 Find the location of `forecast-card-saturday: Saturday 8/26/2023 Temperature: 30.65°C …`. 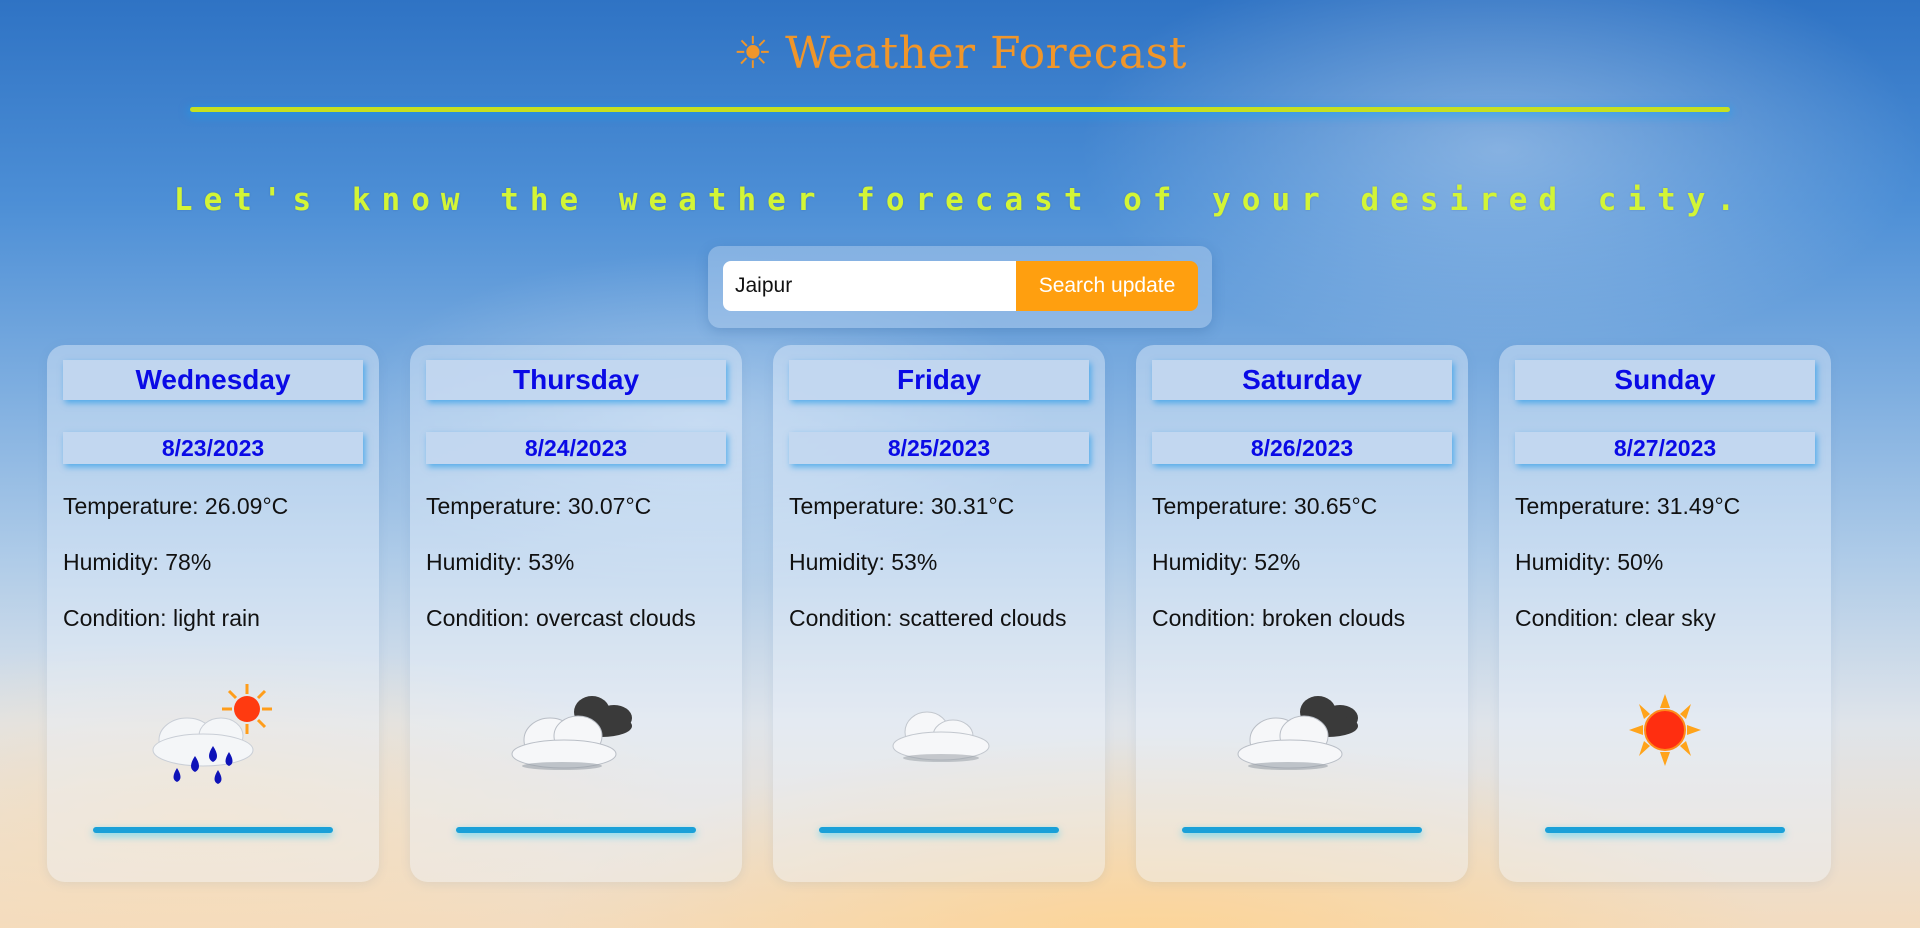

forecast-card-saturday: Saturday 8/26/2023 Temperature: 30.65°C … is located at coordinates (1302, 613).